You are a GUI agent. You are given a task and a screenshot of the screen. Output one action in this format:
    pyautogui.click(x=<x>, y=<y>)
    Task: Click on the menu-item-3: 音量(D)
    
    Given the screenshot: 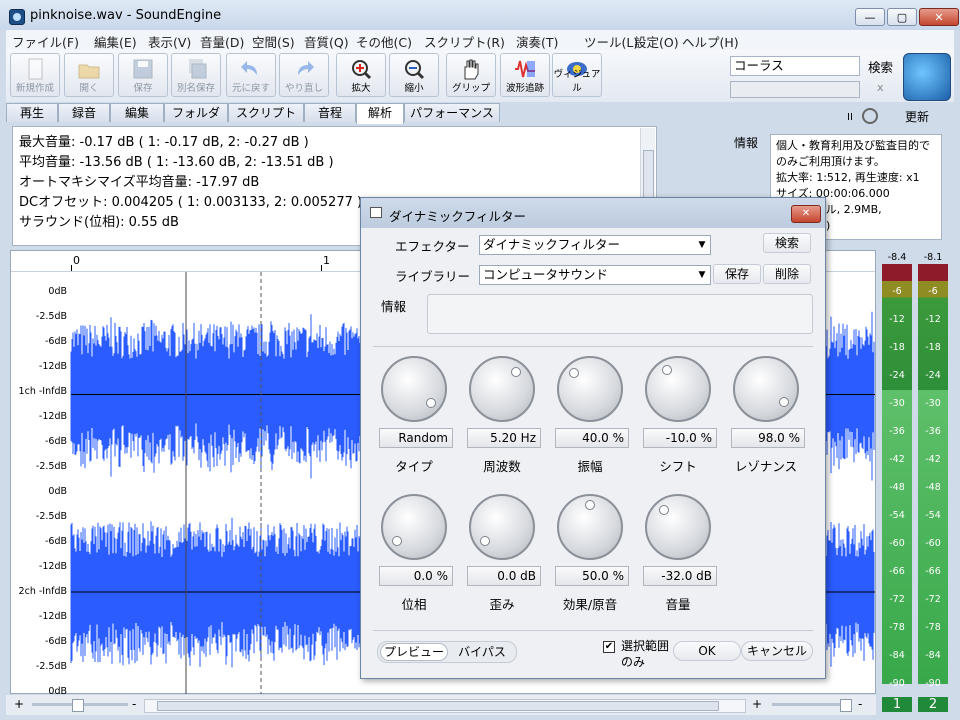 What is the action you would take?
    pyautogui.click(x=222, y=41)
    